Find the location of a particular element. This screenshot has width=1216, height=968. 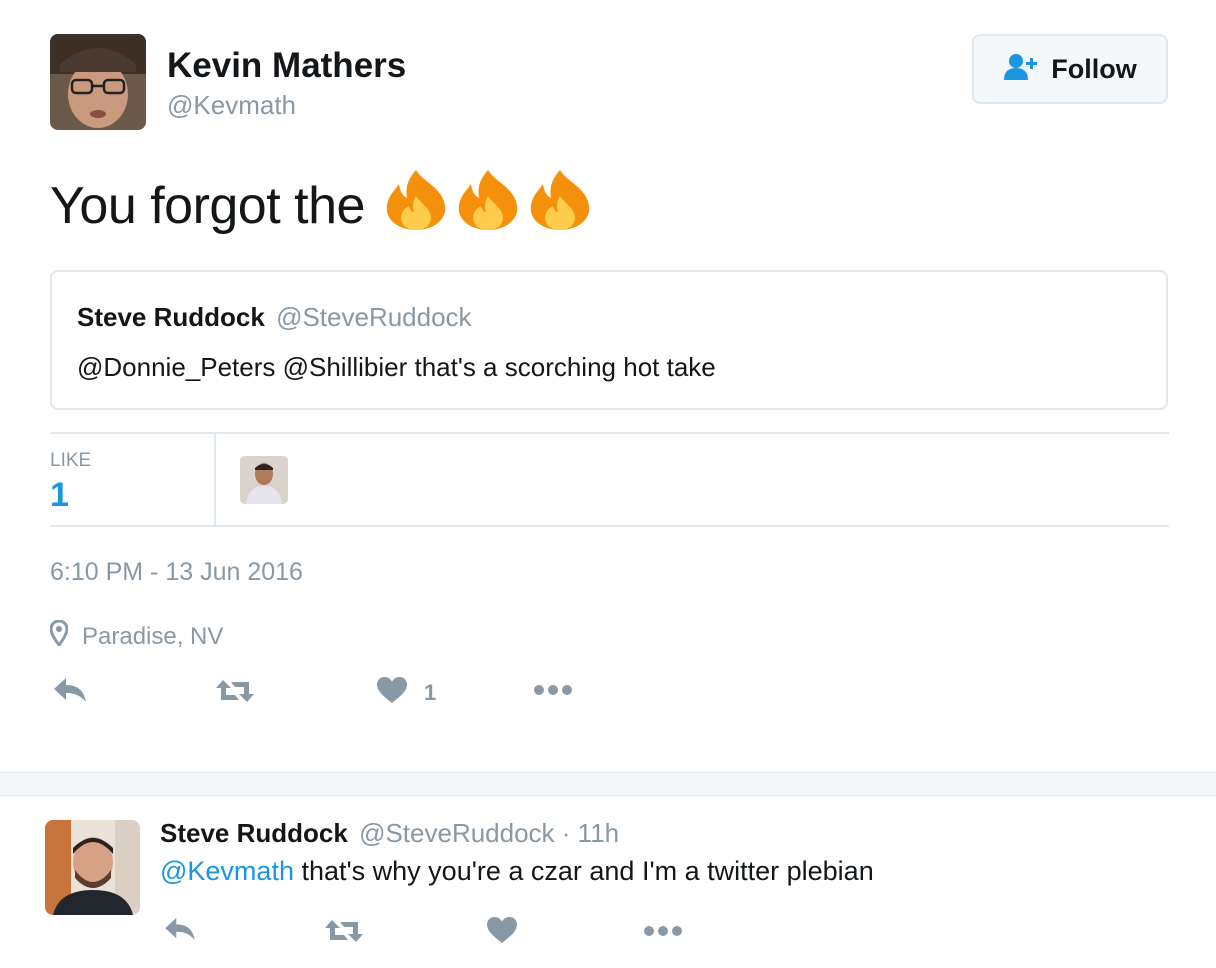

like-button: 1 is located at coordinates (406, 692).